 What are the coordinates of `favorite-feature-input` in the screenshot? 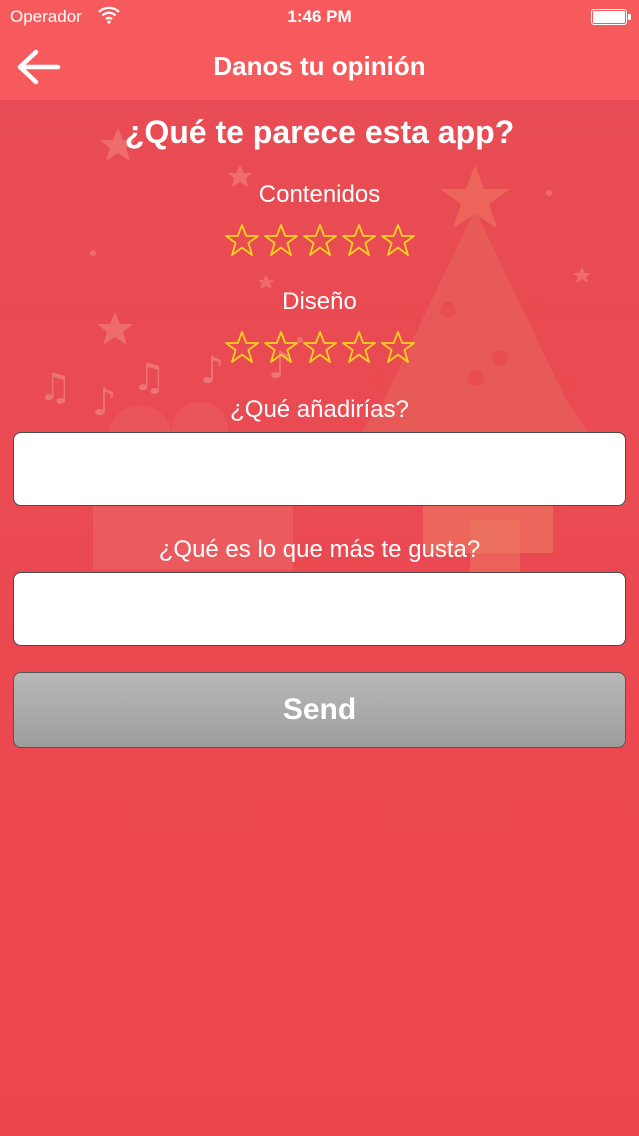 It's located at (319, 609).